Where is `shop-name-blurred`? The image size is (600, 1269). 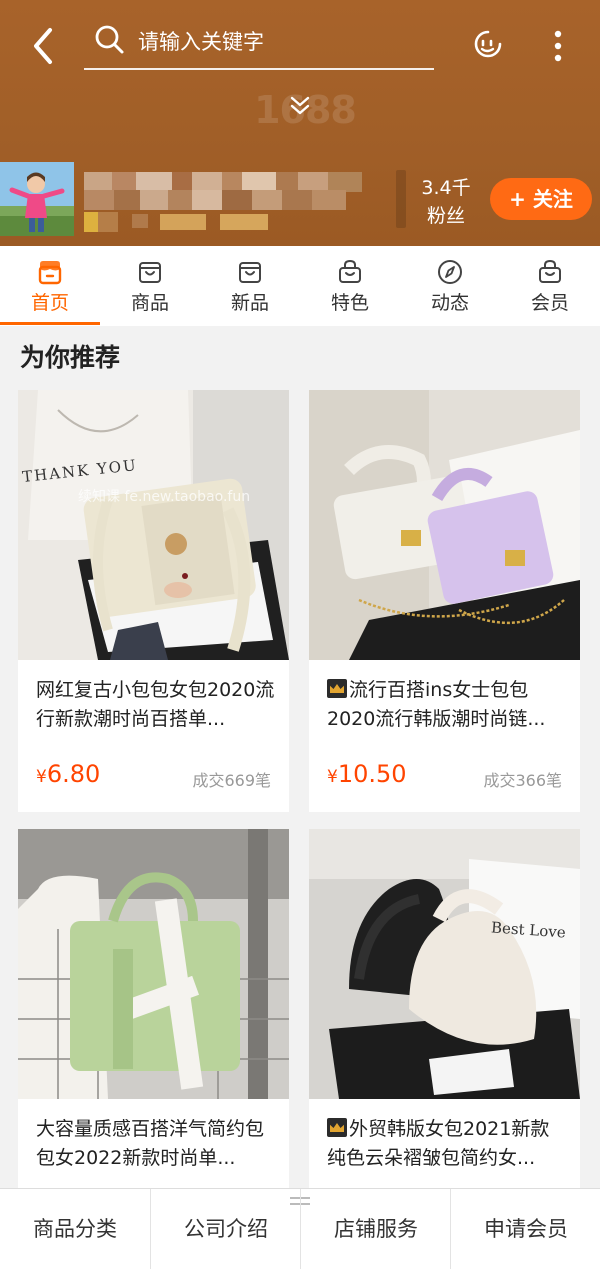
shop-name-blurred is located at coordinates (232, 200).